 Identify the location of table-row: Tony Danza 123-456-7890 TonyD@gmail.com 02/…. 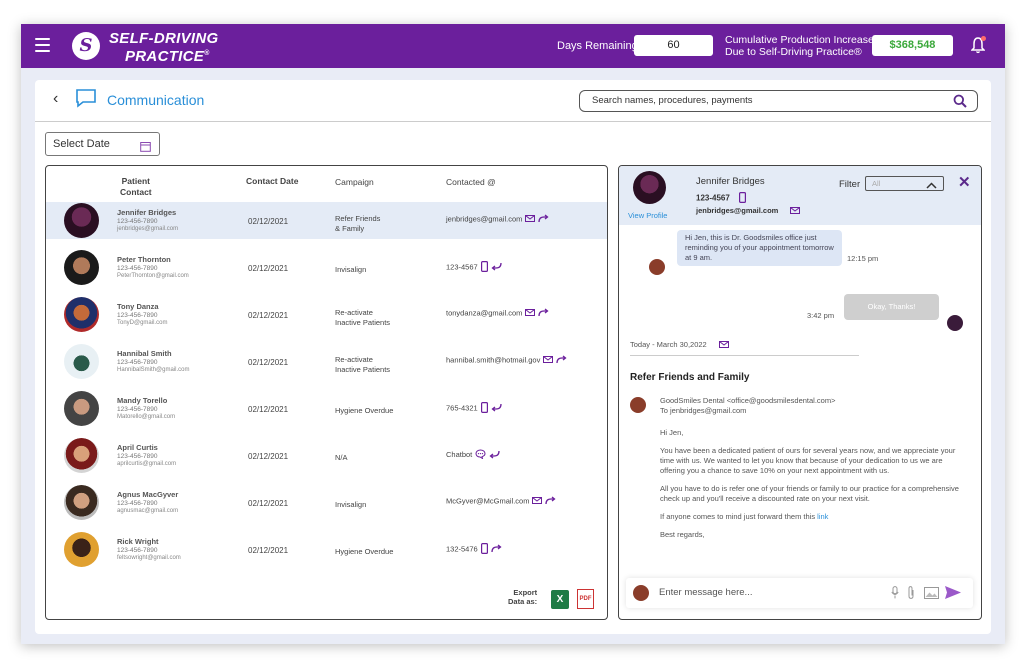
(326, 314).